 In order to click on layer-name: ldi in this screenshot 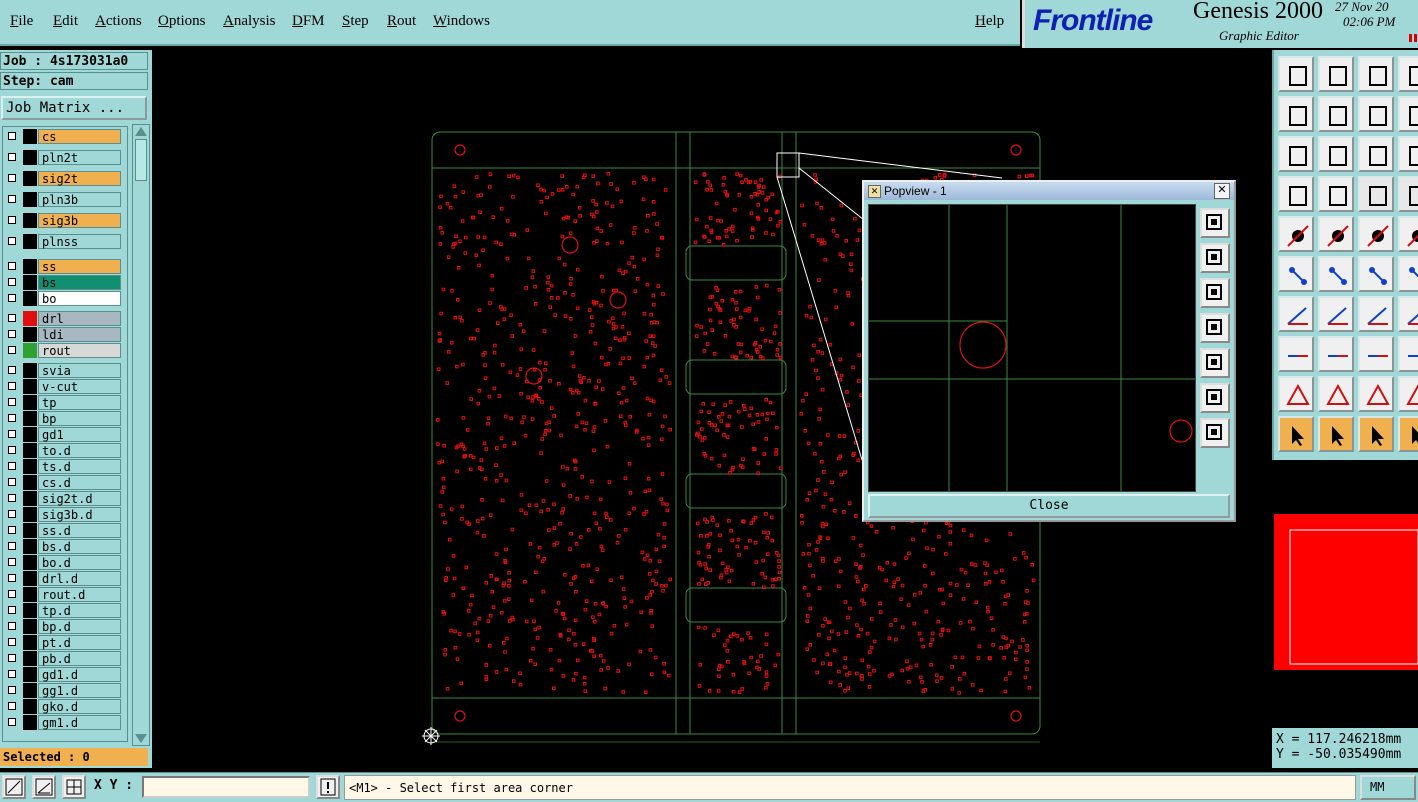, I will do `click(79, 334)`.